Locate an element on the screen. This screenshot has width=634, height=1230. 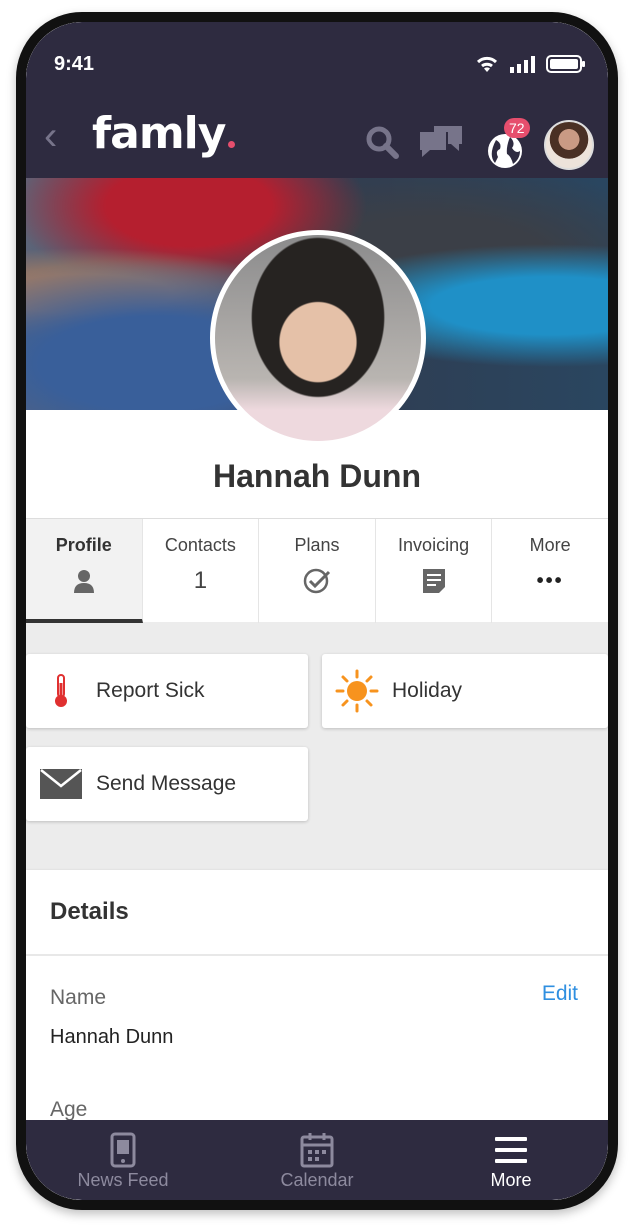
name-value: Hannah Dunn is located at coordinates (112, 1037).